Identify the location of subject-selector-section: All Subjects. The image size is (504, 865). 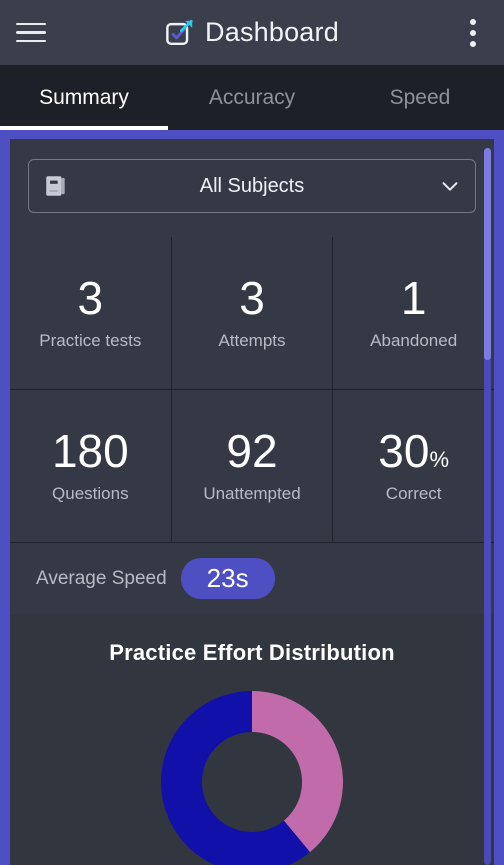
(252, 188).